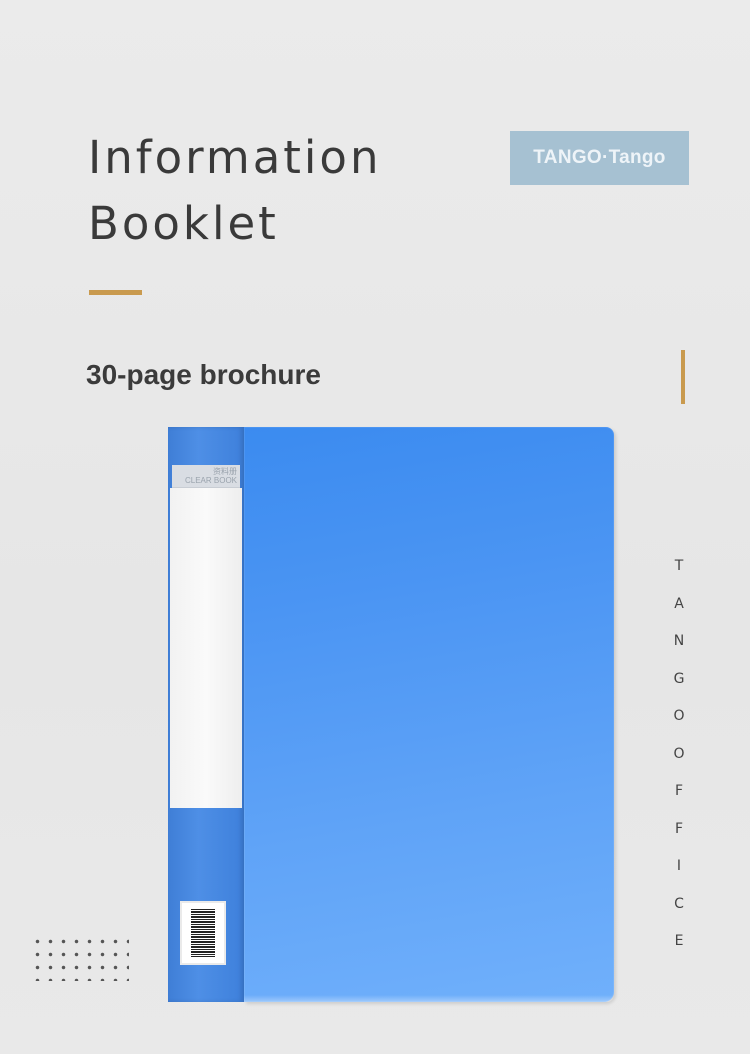 The width and height of the screenshot is (750, 1054). What do you see at coordinates (115, 292) in the screenshot?
I see `accent-divider` at bounding box center [115, 292].